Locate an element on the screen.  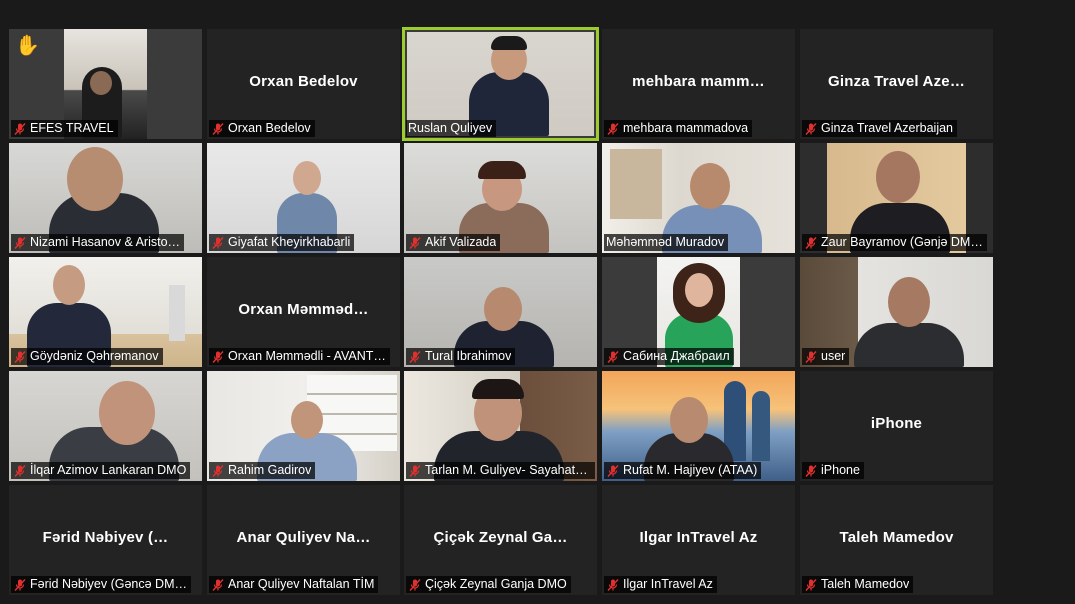
participant-display-name: Orxan Bedelov is located at coordinates (303, 81).